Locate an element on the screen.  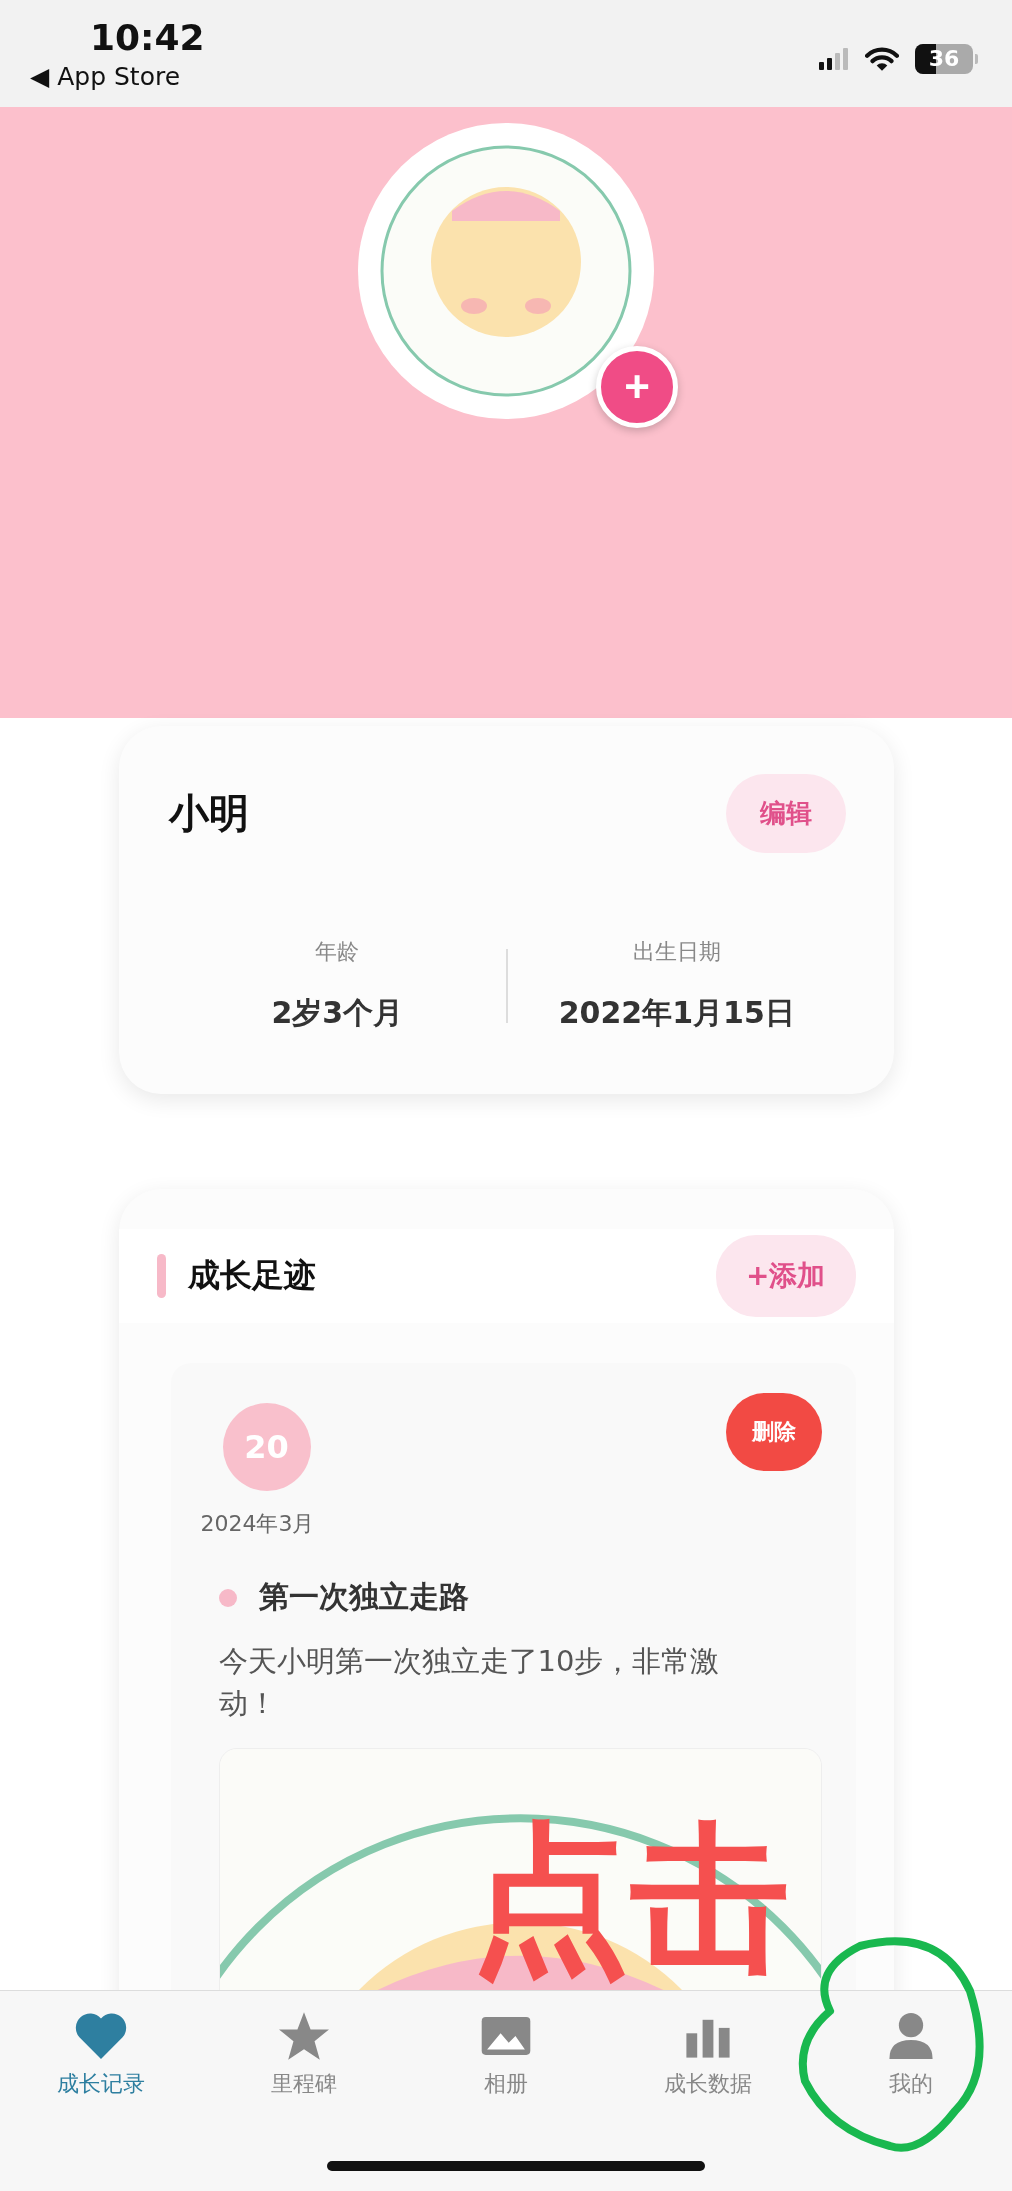
day-badge: 20 is located at coordinates (266, 1447).